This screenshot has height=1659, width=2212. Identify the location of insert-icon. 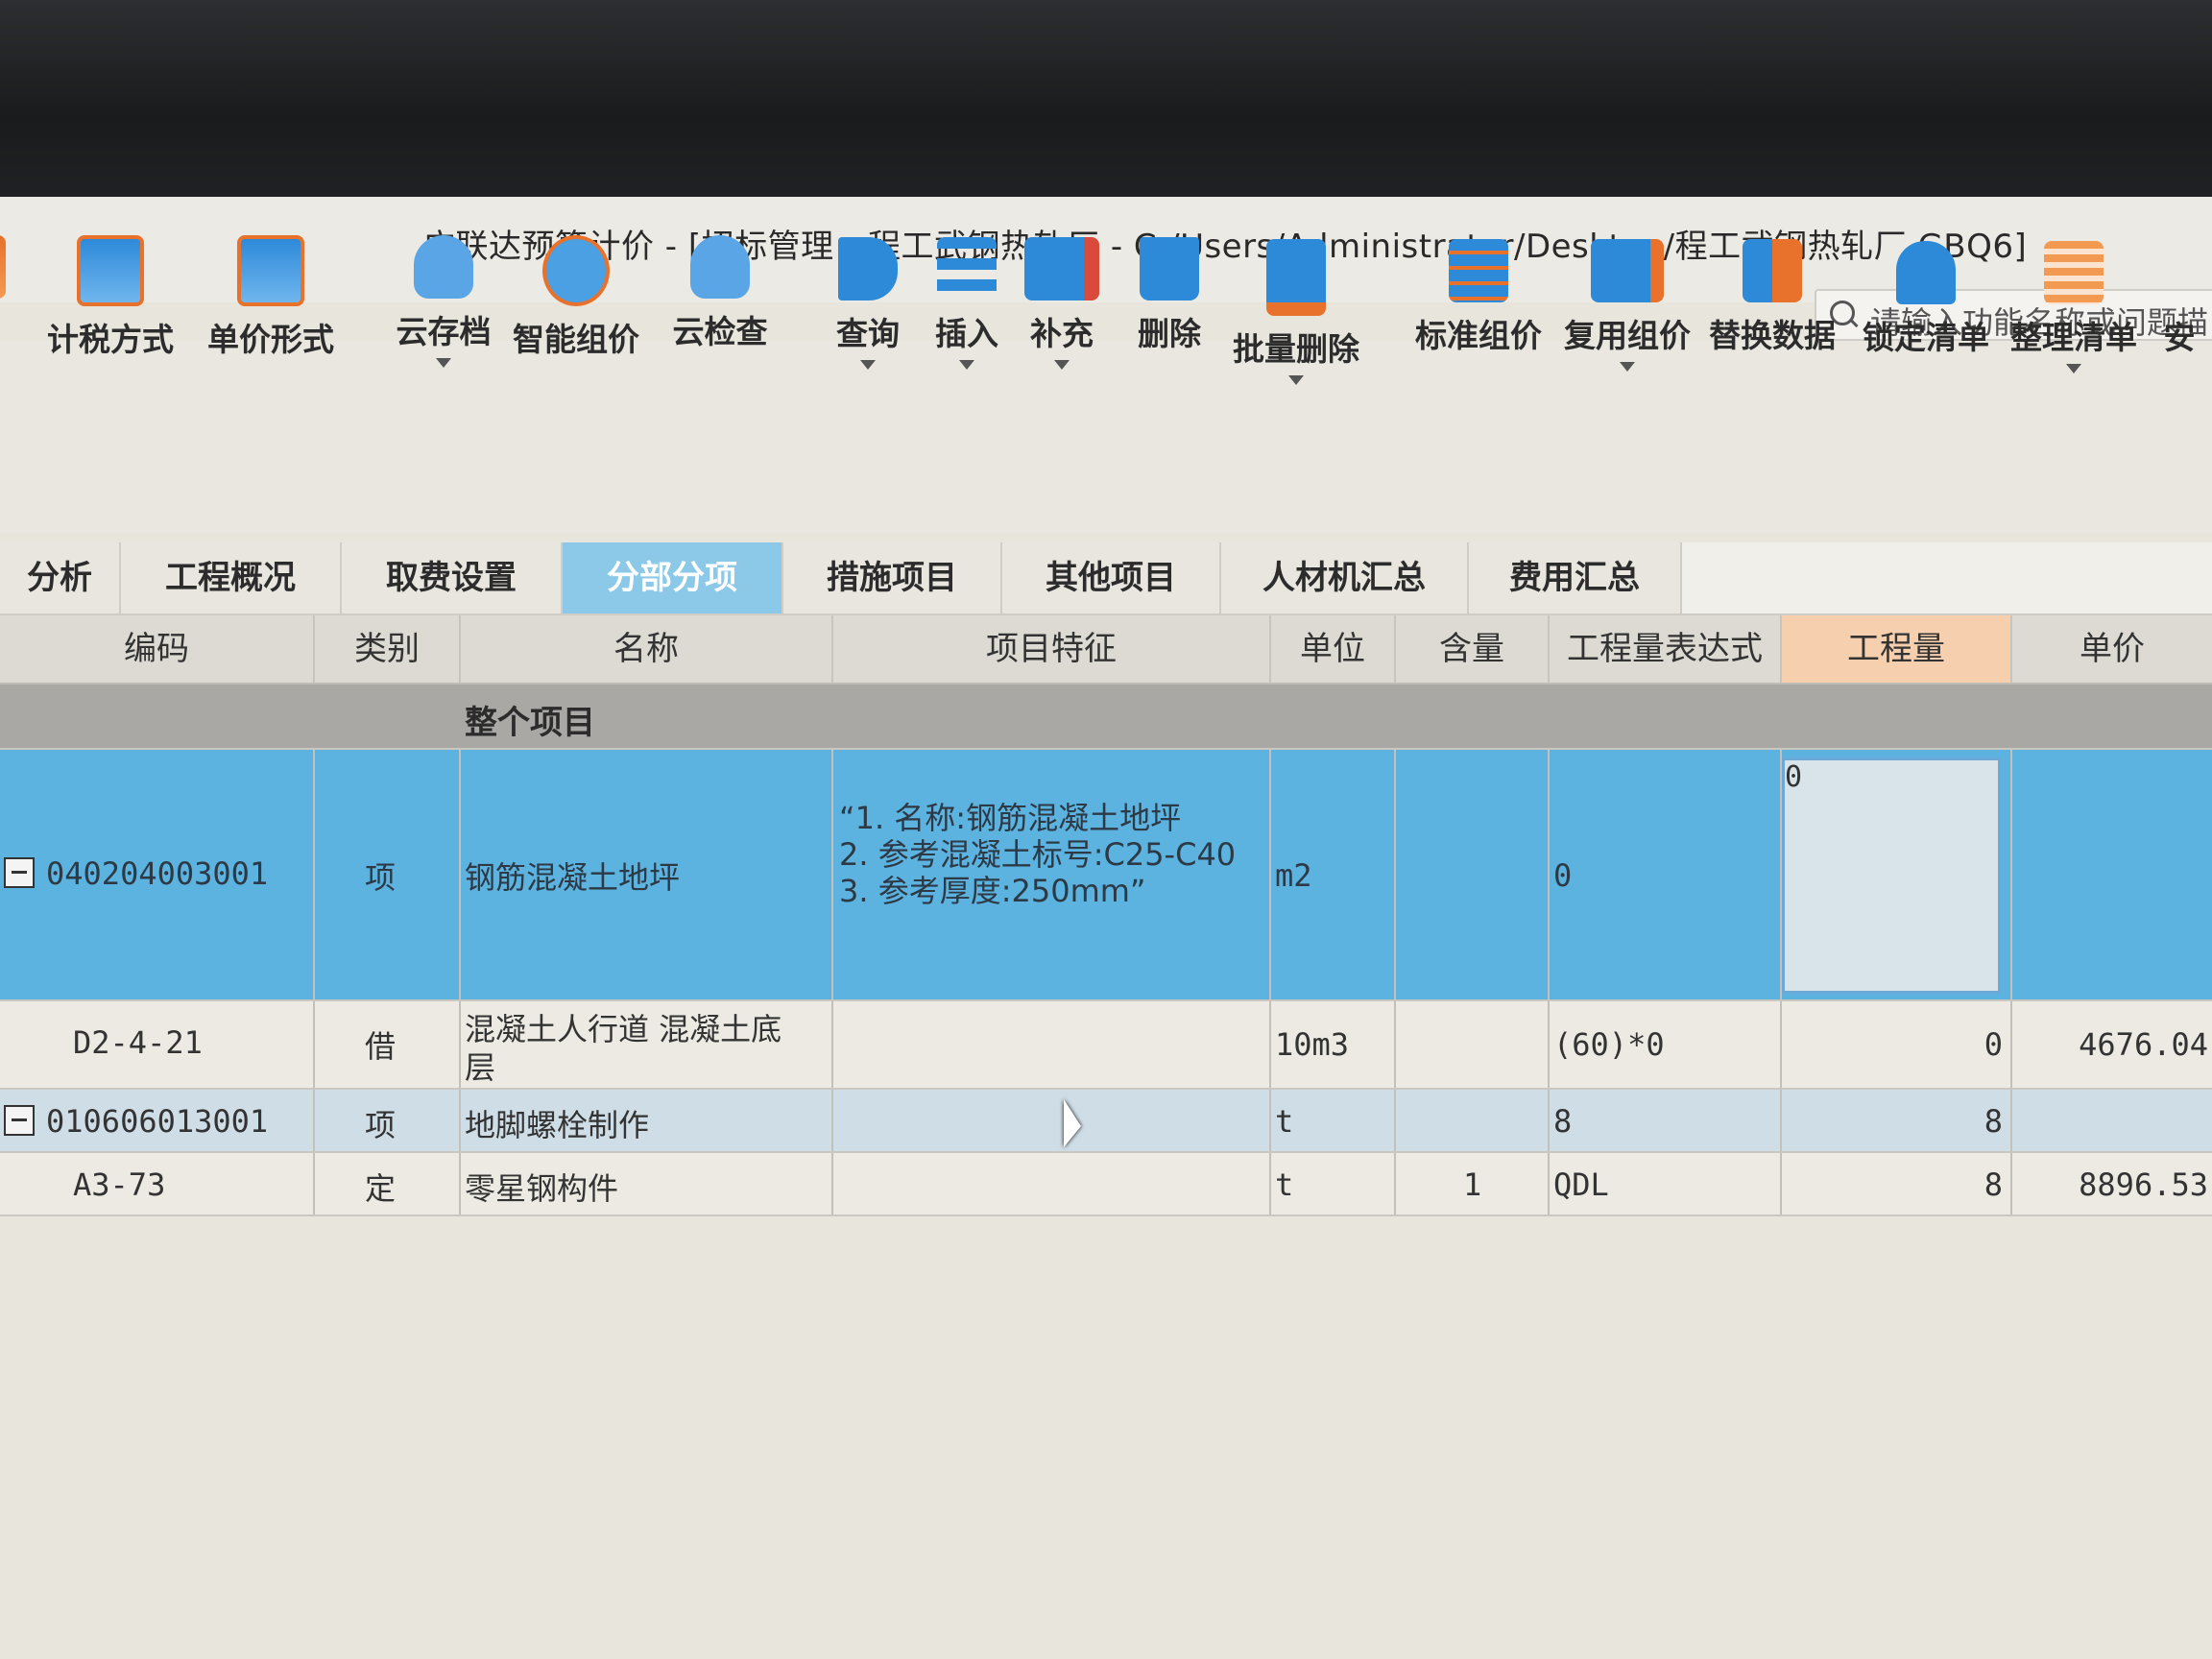
(967, 269).